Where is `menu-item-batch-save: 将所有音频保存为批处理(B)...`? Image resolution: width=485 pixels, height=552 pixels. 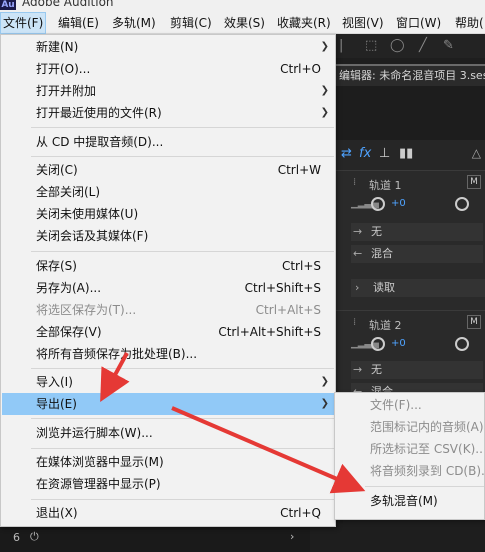
menu-item-batch-save: 将所有音频保存为批处理(B)... is located at coordinates (168, 354).